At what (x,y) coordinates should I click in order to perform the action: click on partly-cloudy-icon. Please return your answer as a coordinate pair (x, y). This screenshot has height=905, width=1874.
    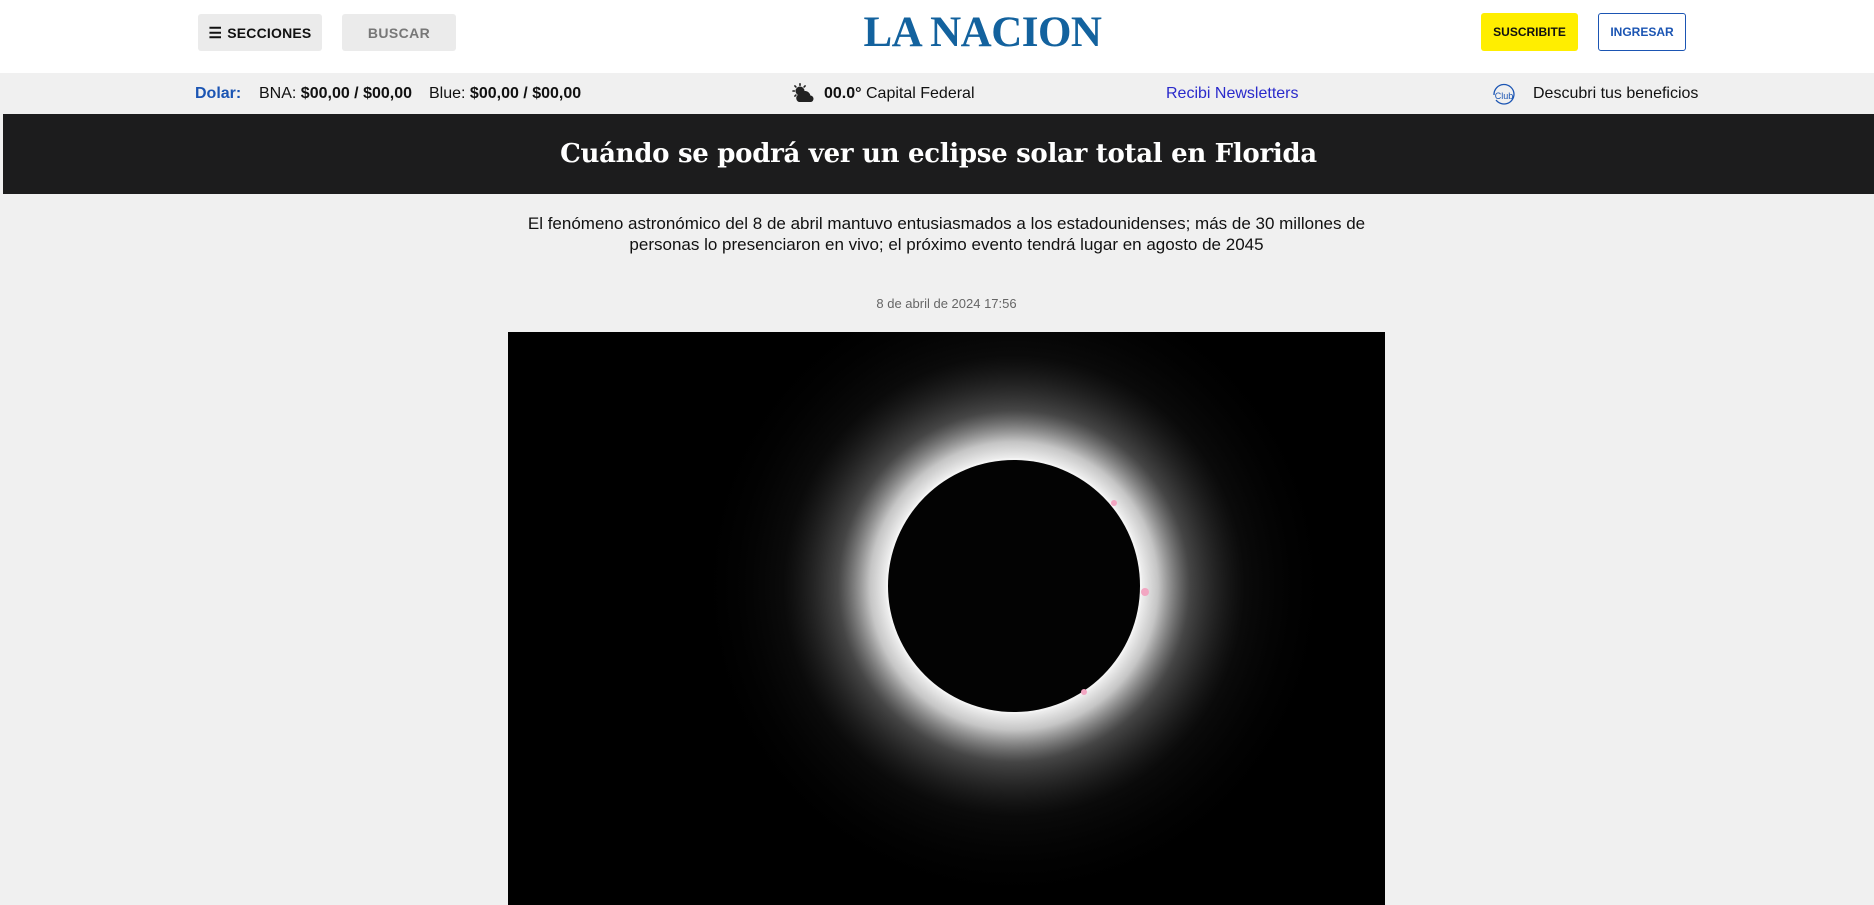
    Looking at the image, I should click on (803, 92).